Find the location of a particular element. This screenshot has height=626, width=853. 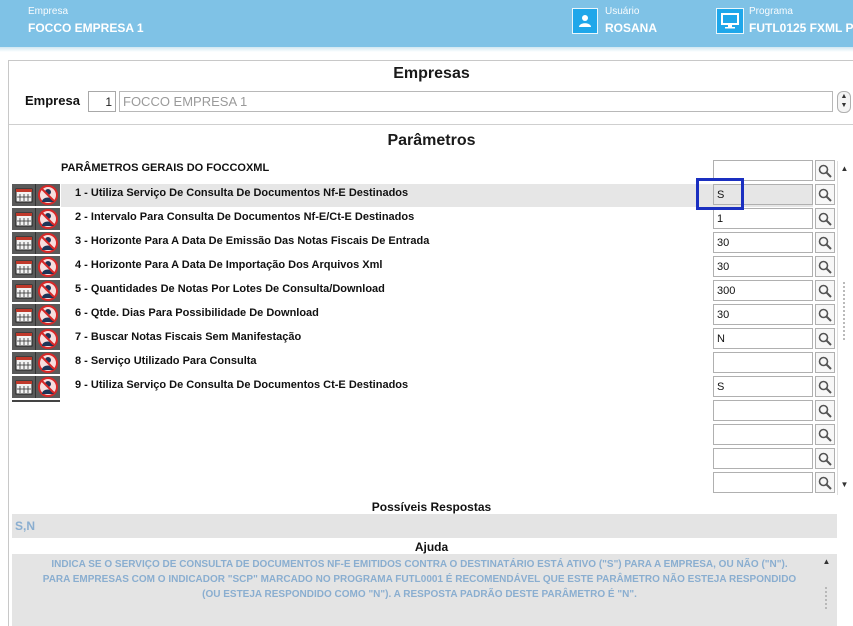

empresa-spinner: ▲ ▼ is located at coordinates (844, 102).